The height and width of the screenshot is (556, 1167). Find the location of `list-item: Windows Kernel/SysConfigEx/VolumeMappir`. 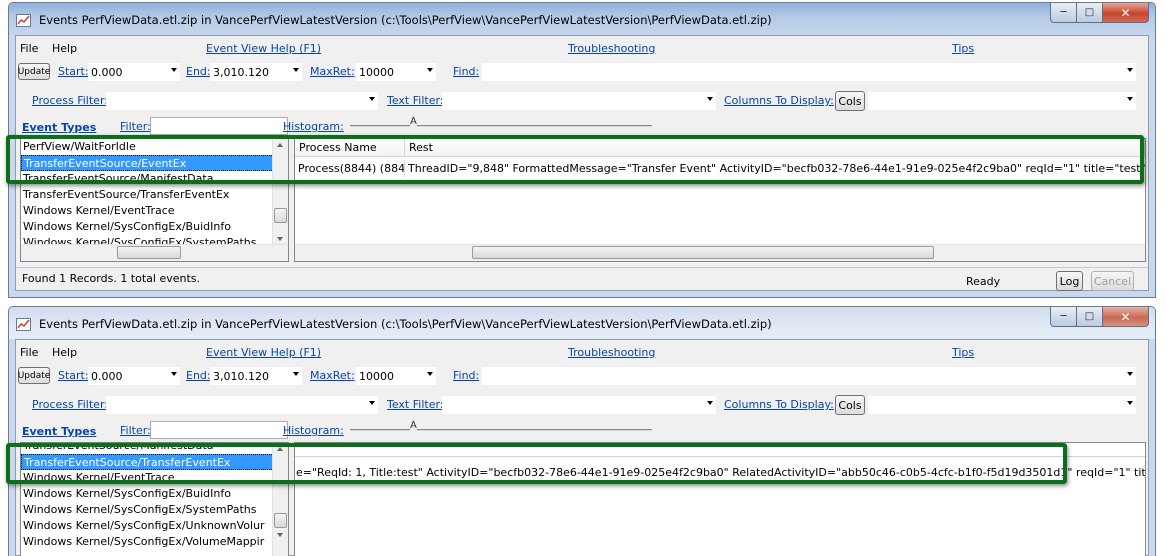

list-item: Windows Kernel/SysConfigEx/VolumeMappir is located at coordinates (154, 542).